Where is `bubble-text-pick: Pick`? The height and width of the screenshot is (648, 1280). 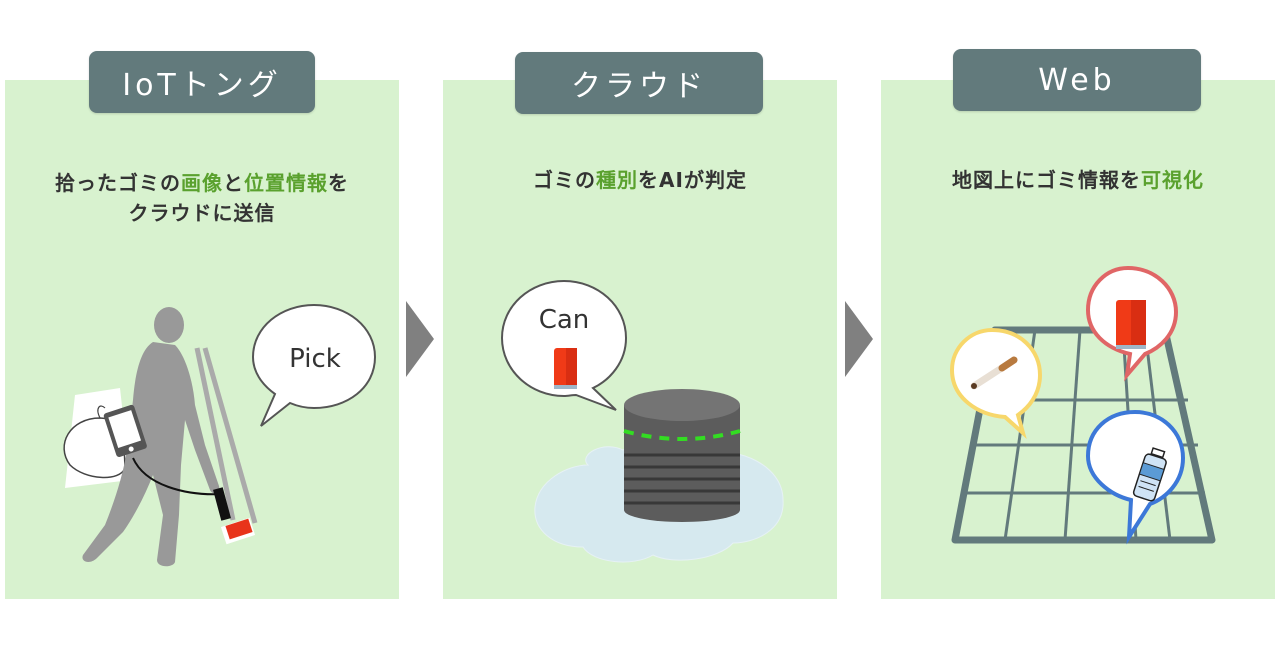 bubble-text-pick: Pick is located at coordinates (315, 359).